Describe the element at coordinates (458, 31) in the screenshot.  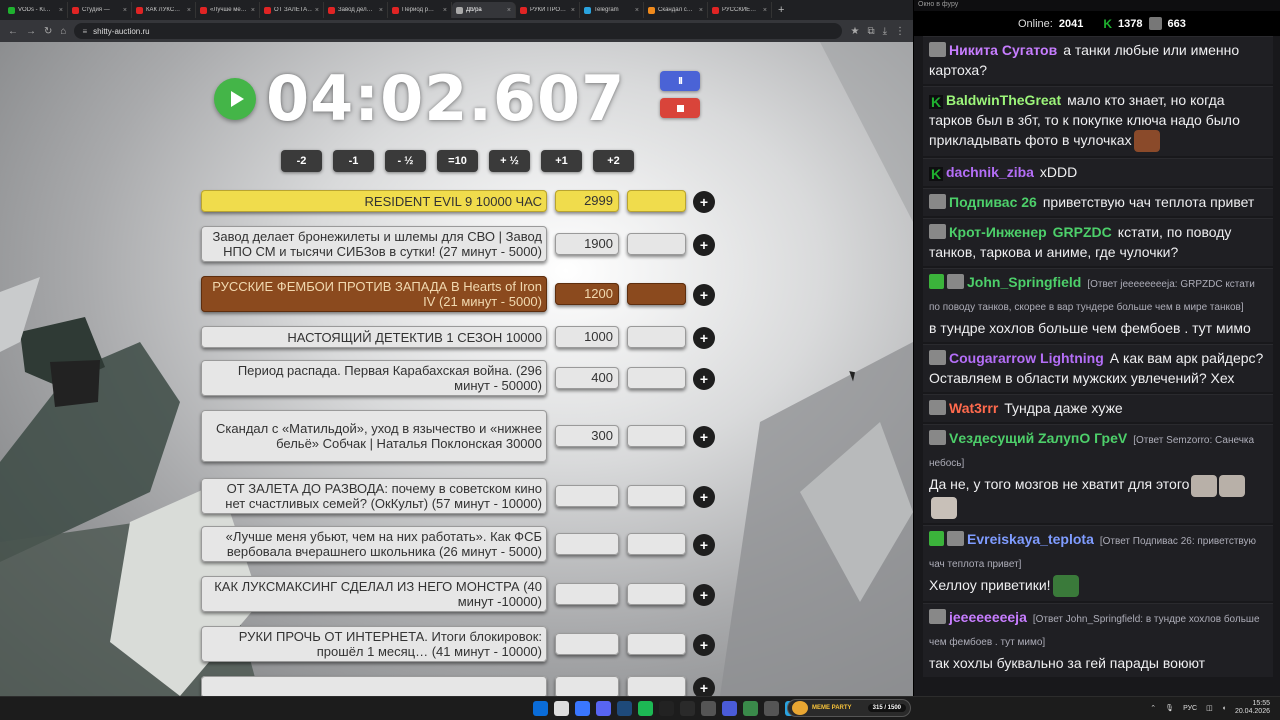
I see `url-field: ≡ shitty-auction.ru` at that location.